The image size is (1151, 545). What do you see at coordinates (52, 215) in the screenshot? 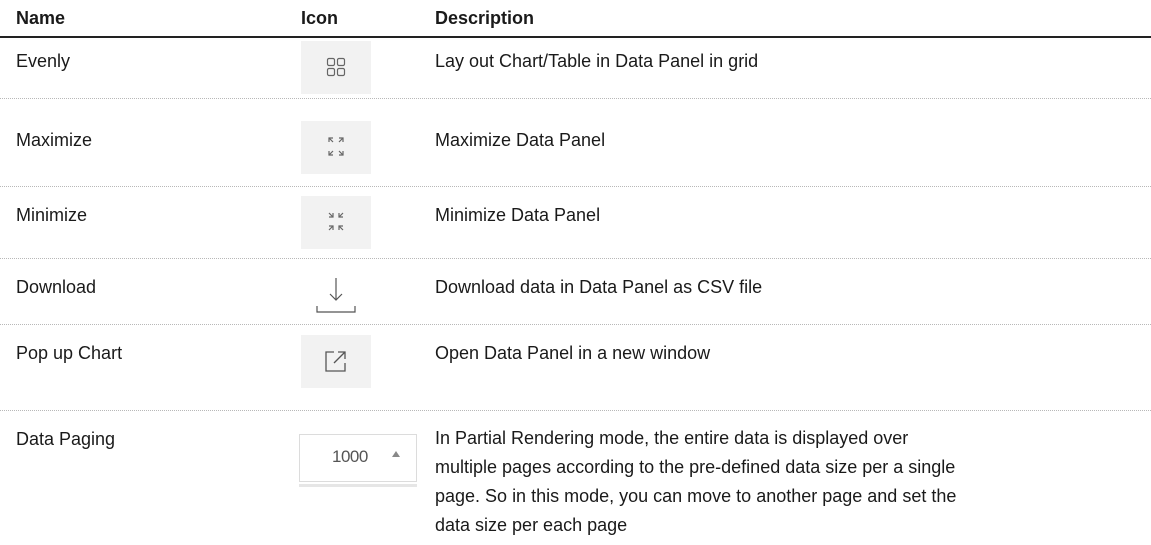
I see `row-name: Minimize` at bounding box center [52, 215].